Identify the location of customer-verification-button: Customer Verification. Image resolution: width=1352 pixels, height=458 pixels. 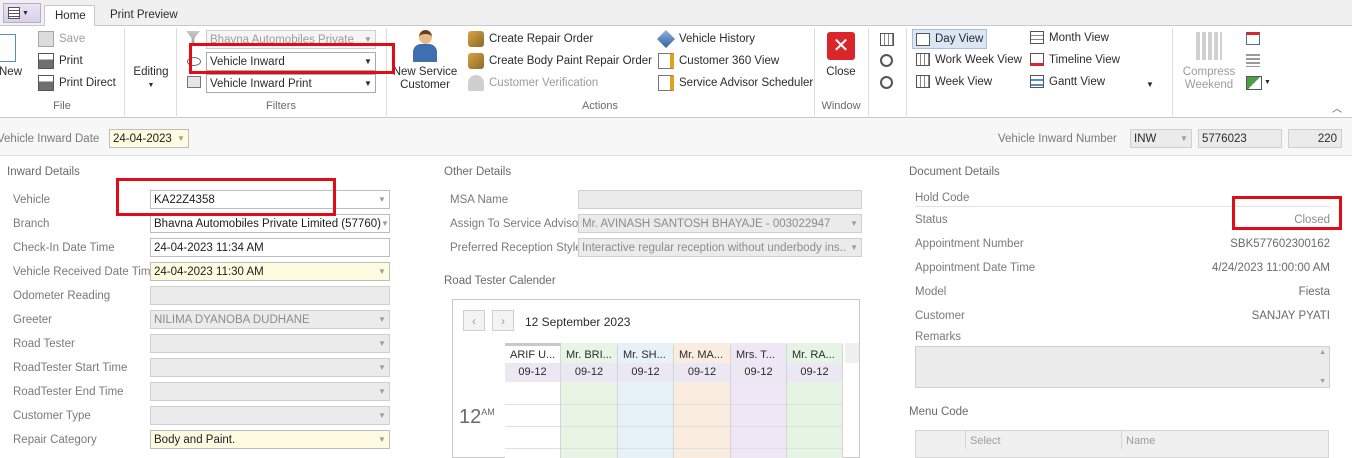
(533, 83).